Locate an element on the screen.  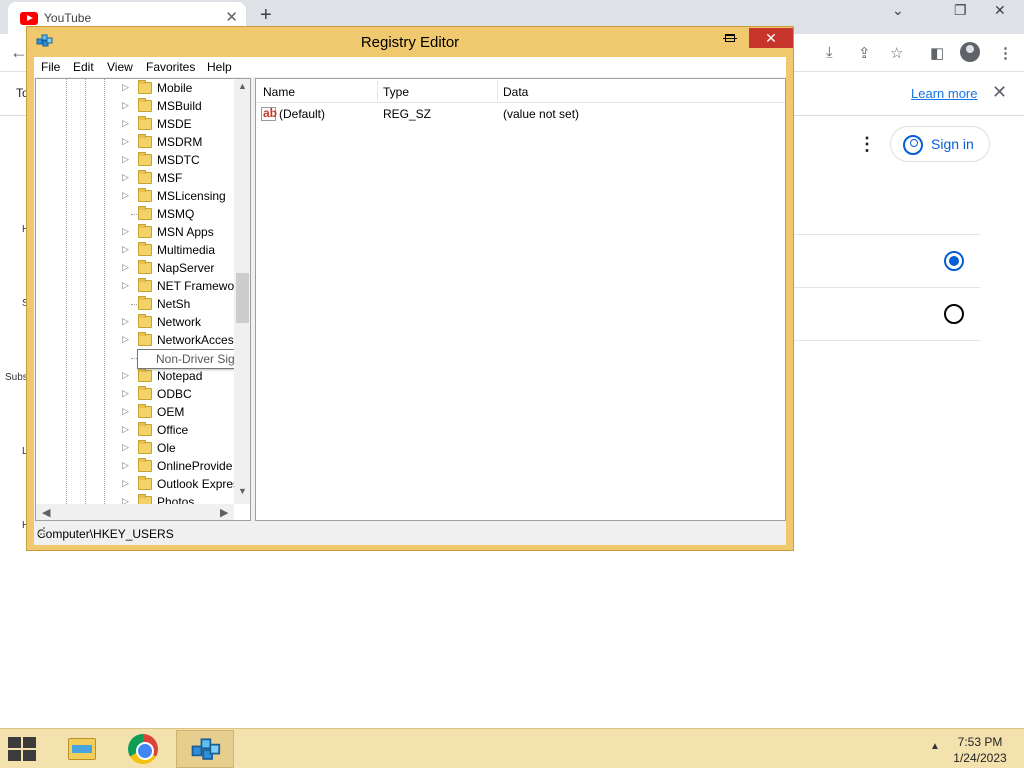
tree-item: ▷ Outlook Expres is located at coordinates (135, 484).